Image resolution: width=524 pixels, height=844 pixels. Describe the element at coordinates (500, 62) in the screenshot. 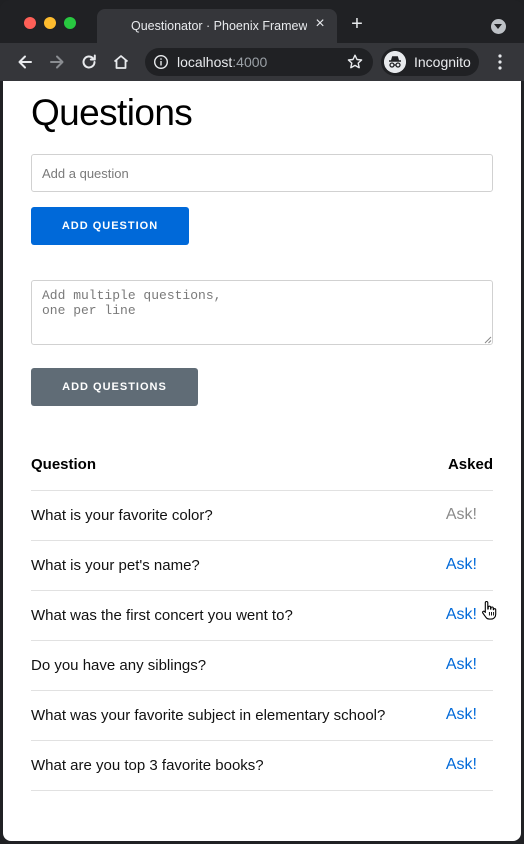

I see `browser-menu-icon` at that location.